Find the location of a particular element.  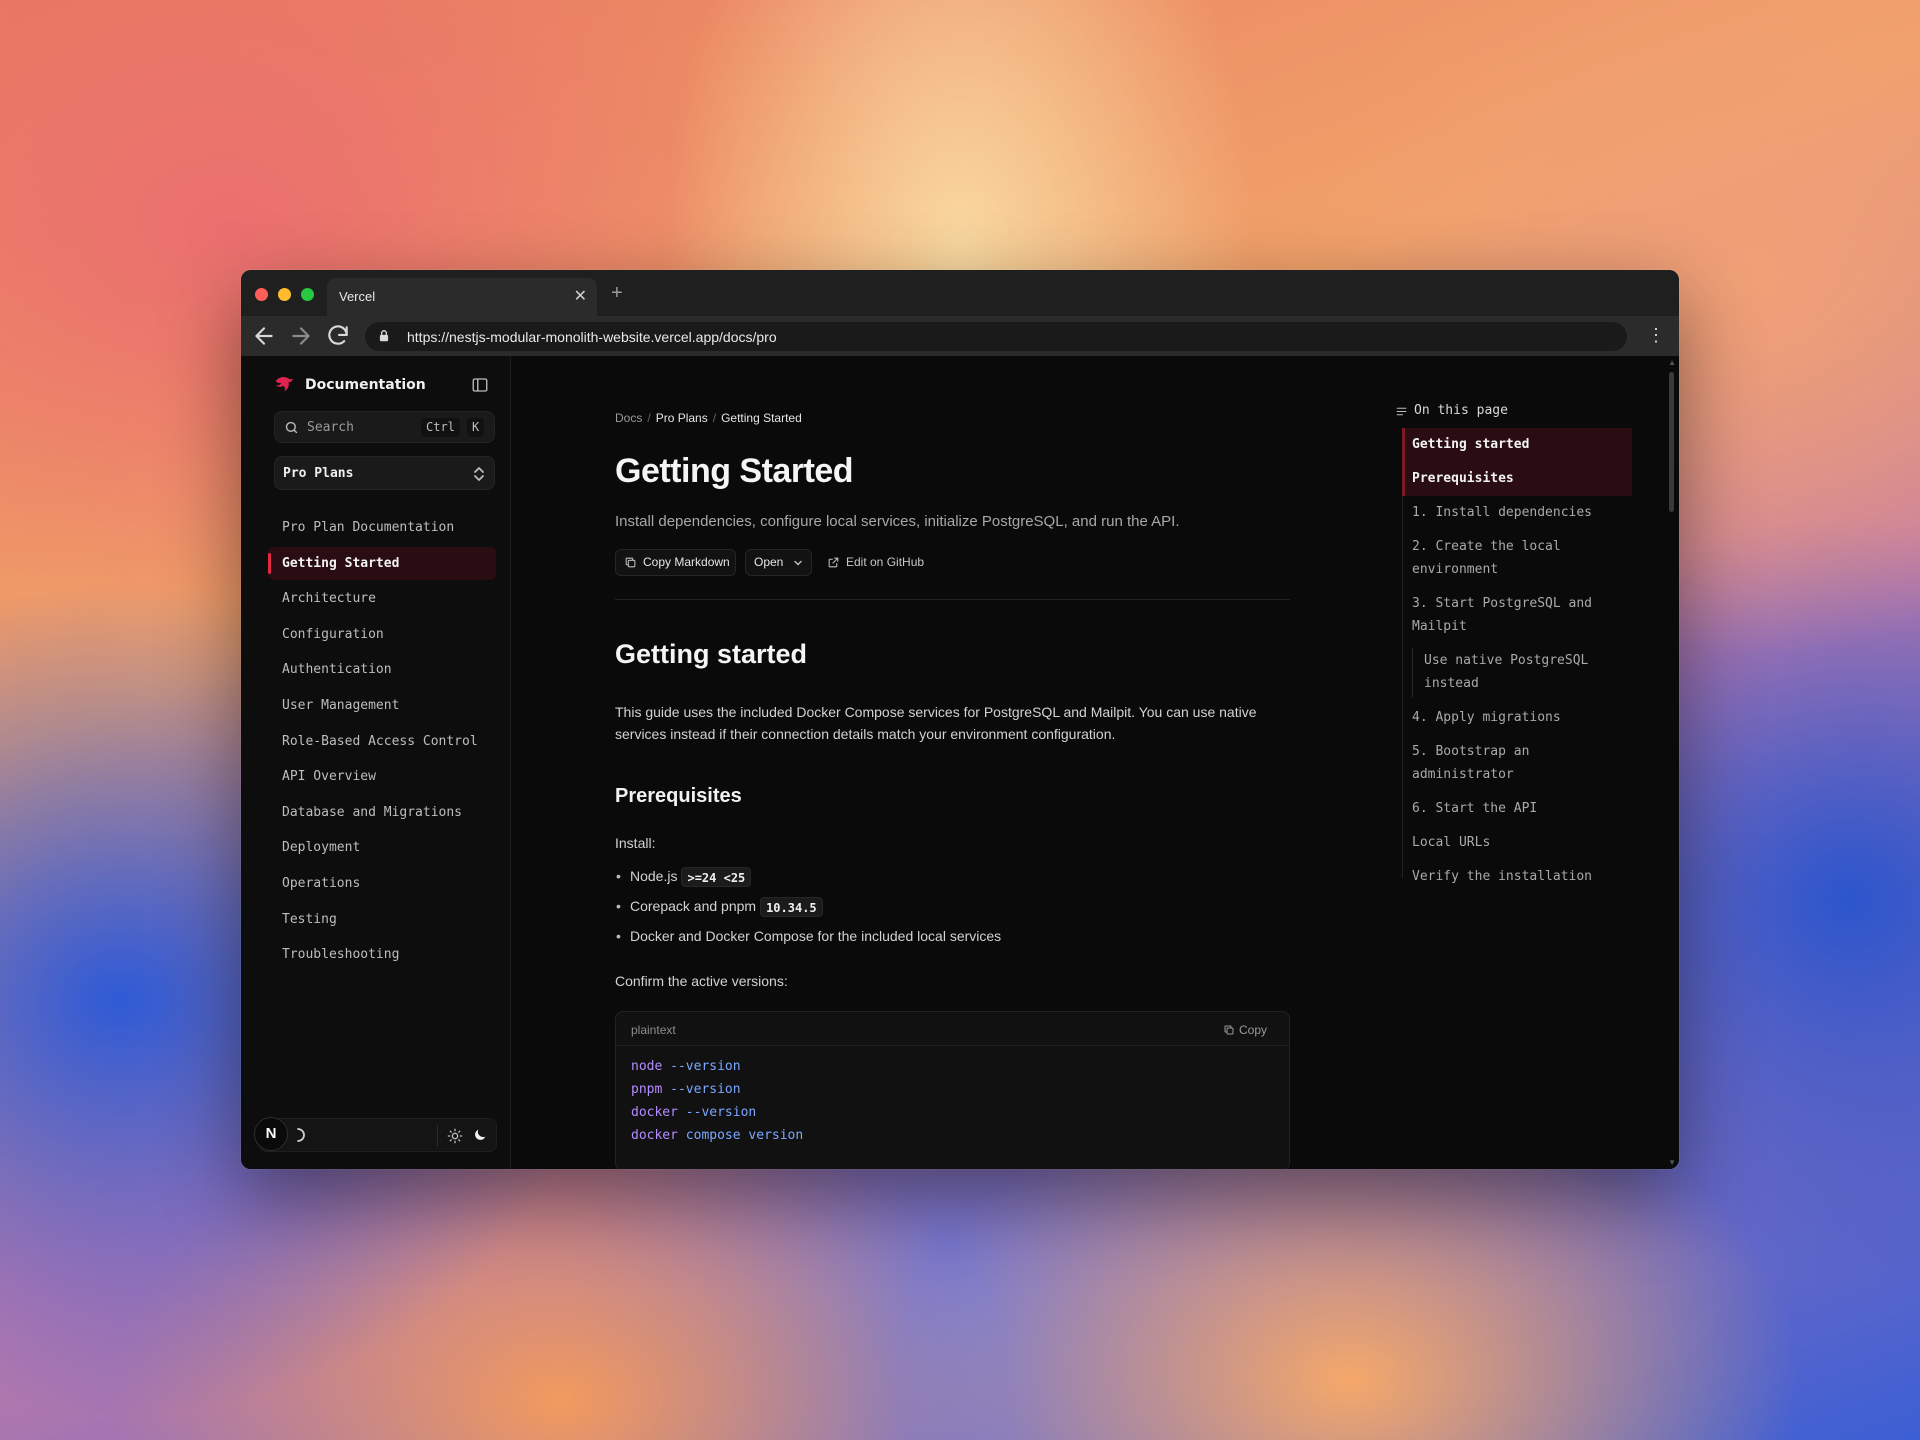

sidebar-item-operations: Operations is located at coordinates (382, 883).